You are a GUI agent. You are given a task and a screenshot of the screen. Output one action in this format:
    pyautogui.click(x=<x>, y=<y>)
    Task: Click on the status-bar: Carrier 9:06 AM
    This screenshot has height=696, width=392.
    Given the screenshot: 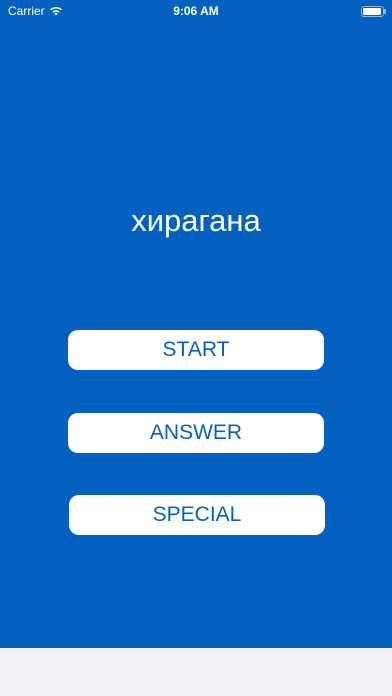 What is the action you would take?
    pyautogui.click(x=196, y=11)
    